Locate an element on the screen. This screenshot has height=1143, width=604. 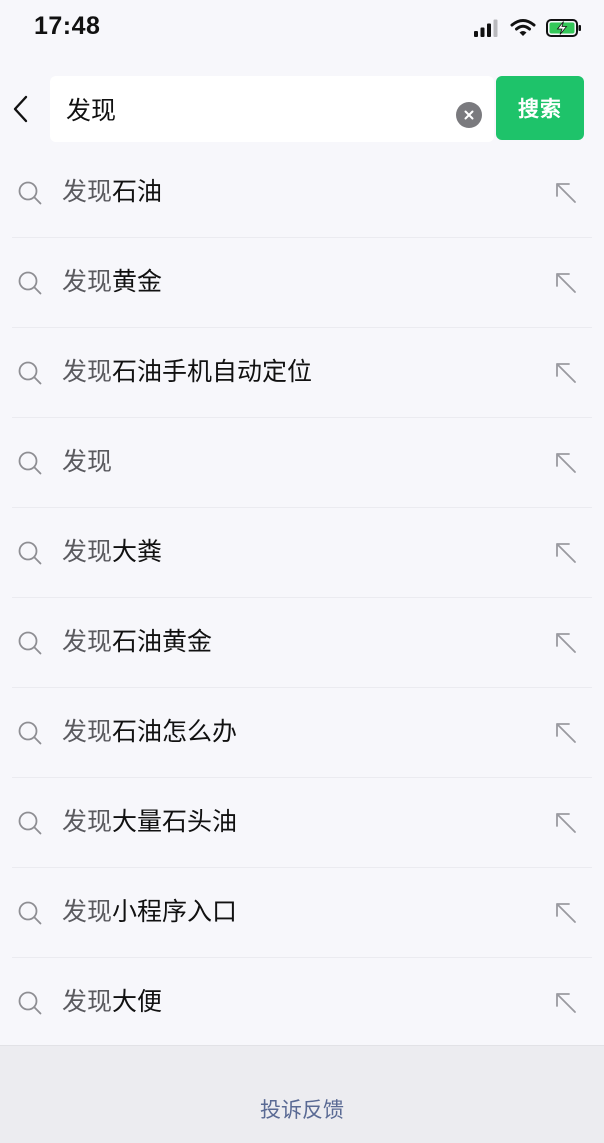
clear-button is located at coordinates (469, 115).